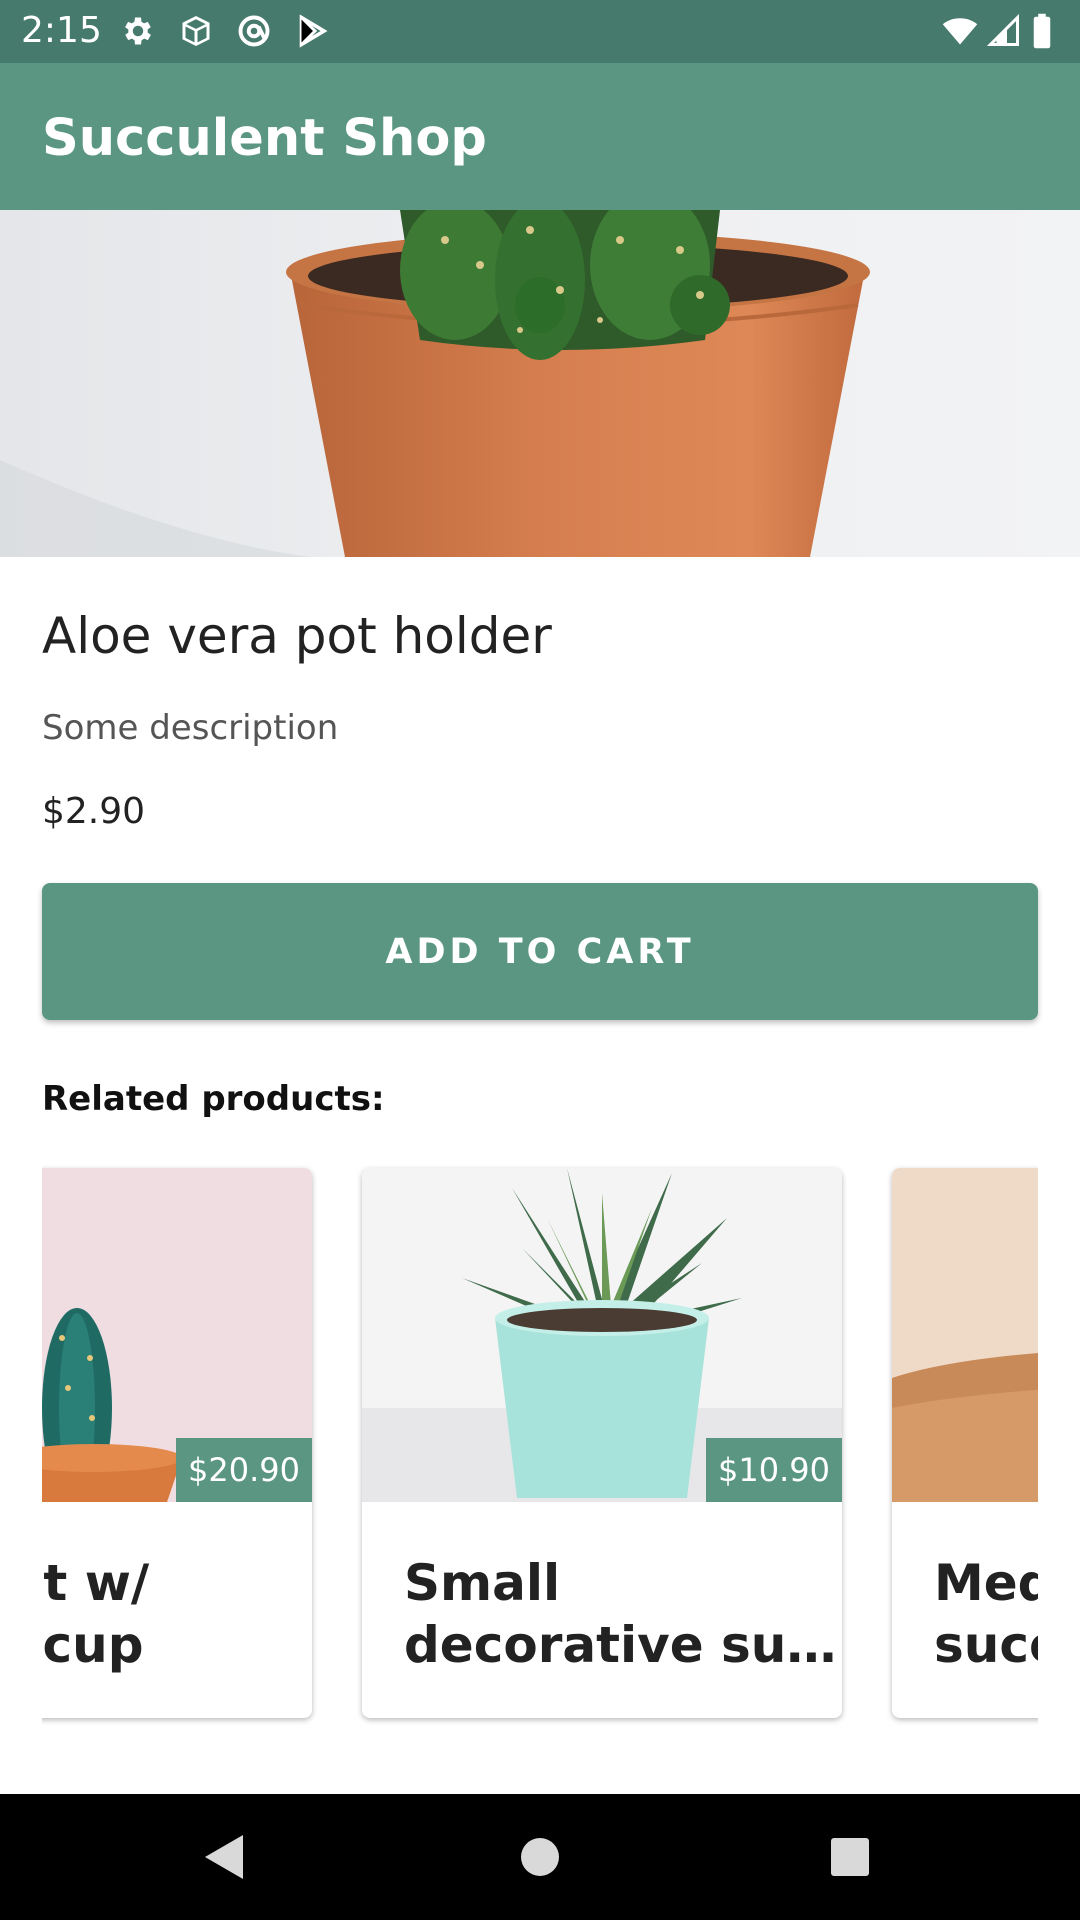 This screenshot has height=1920, width=1080. Describe the element at coordinates (244, 1470) in the screenshot. I see `related-product-price: $20.90` at that location.